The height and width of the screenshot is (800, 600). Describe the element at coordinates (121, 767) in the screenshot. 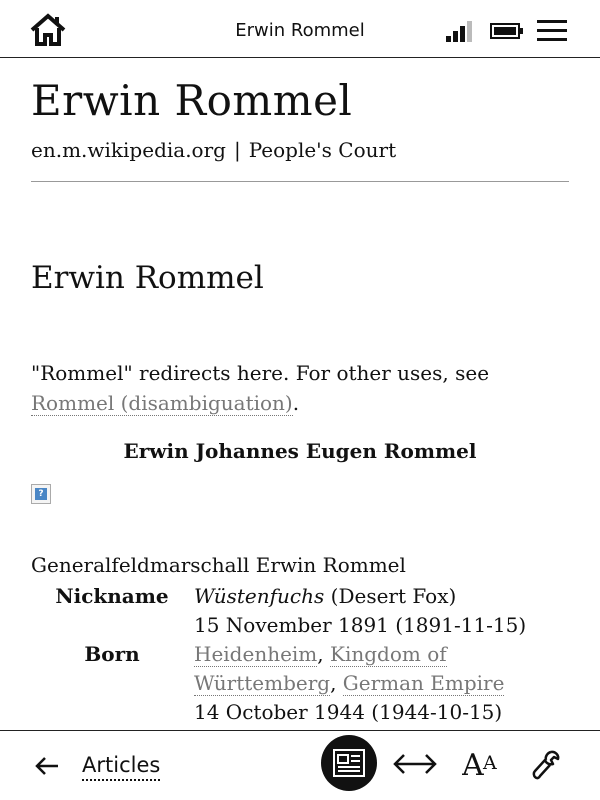

I see `articles-button: Articles` at that location.